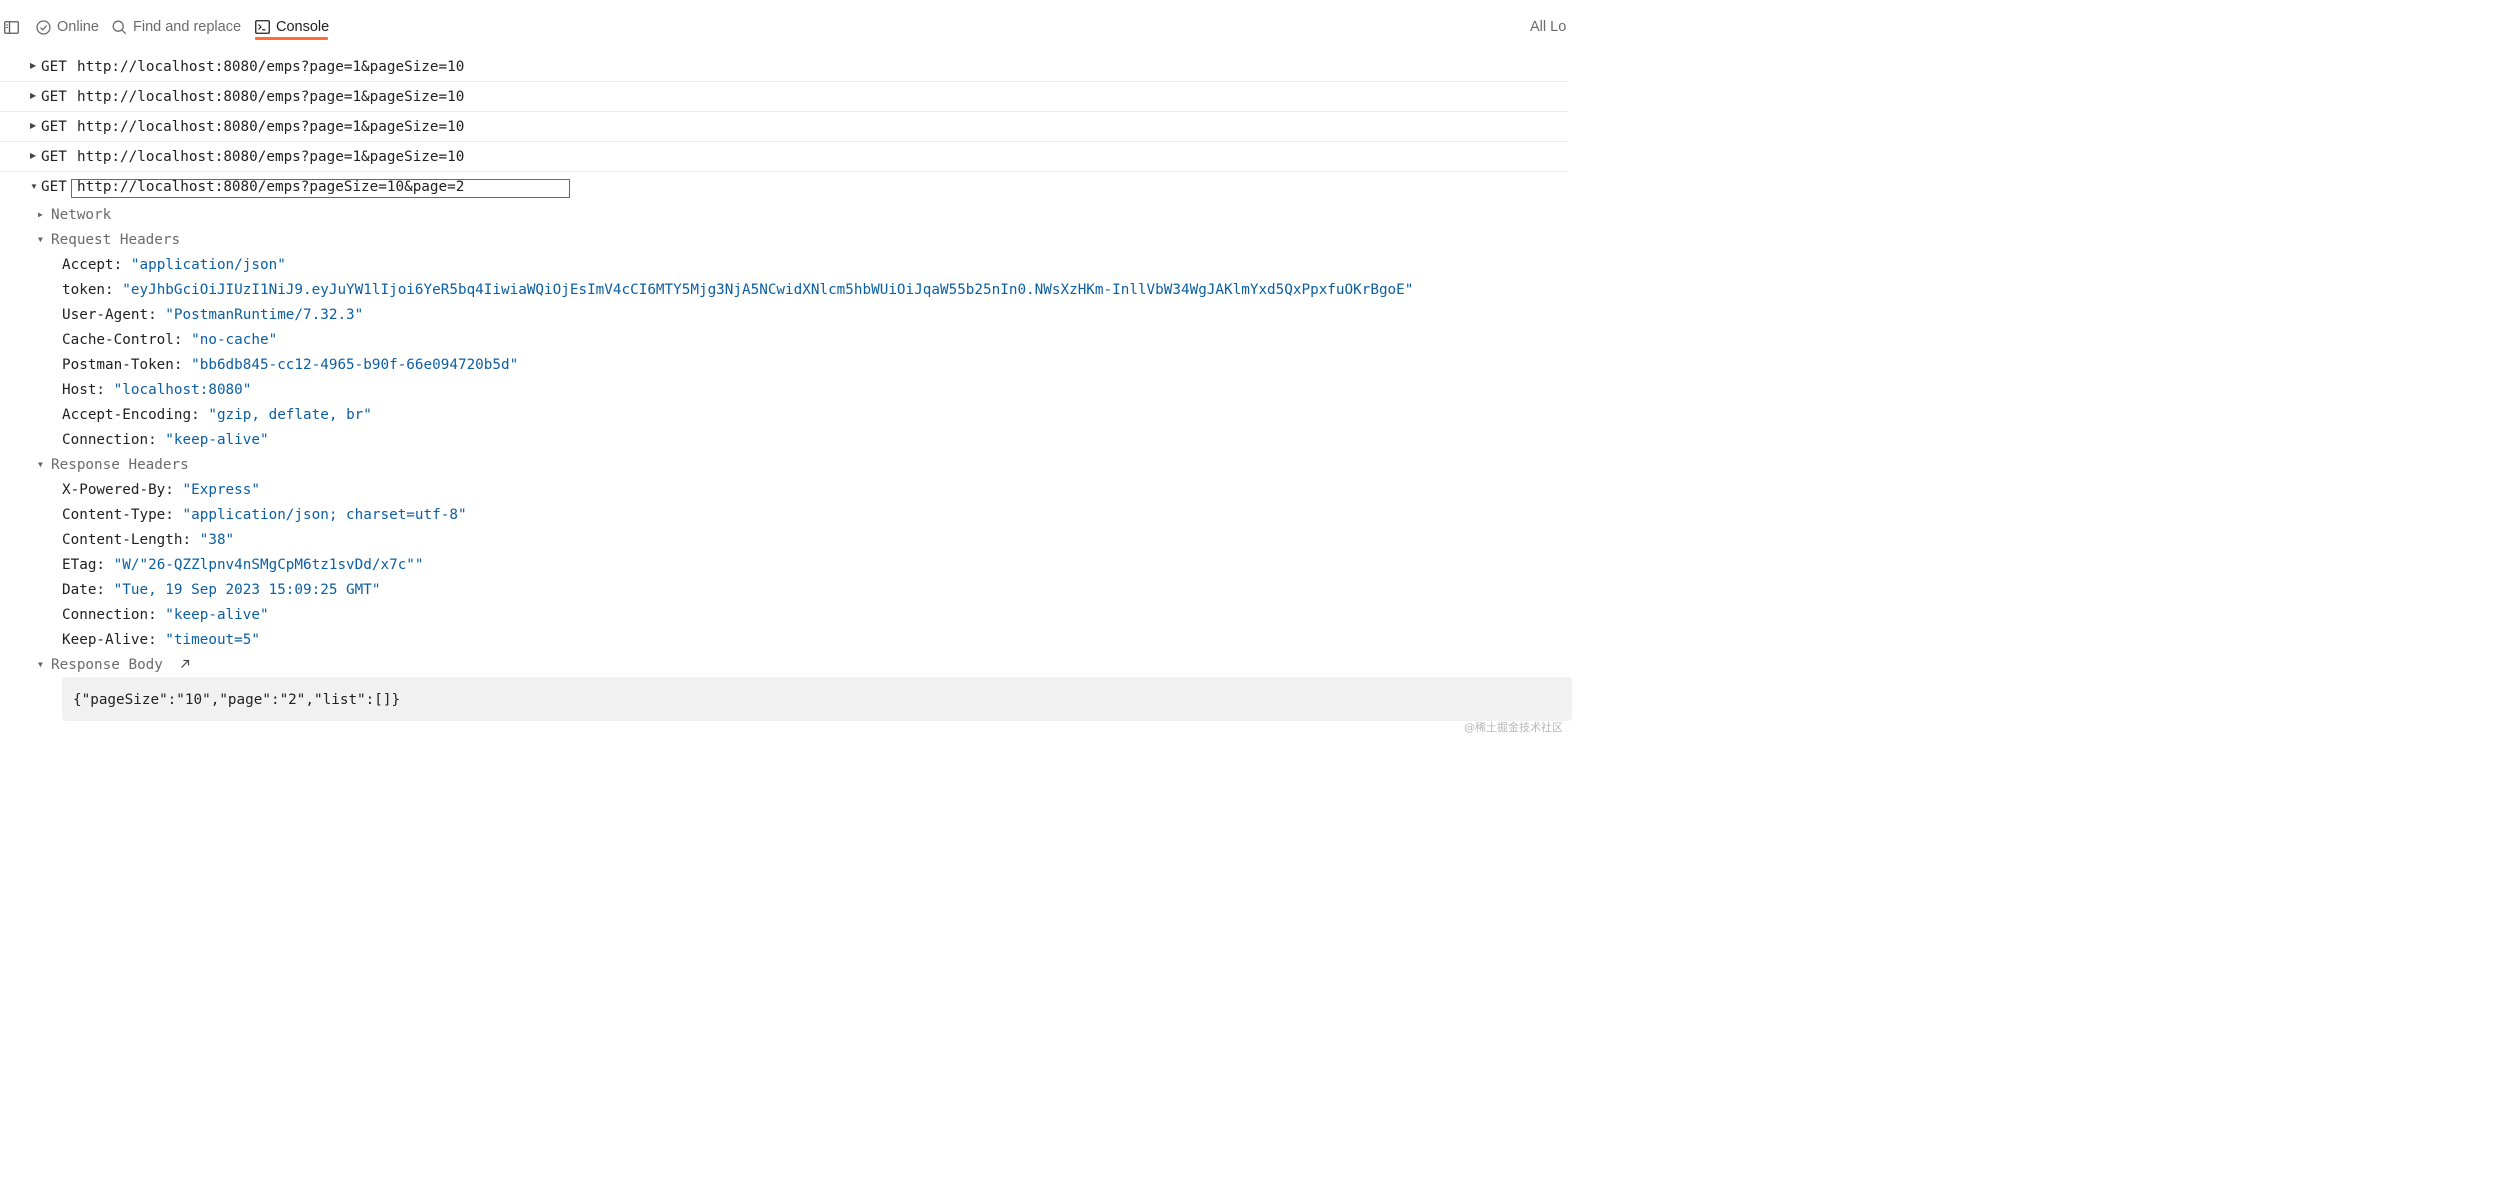  I want to click on all-logs-dropdown: All Lo, so click(1548, 27).